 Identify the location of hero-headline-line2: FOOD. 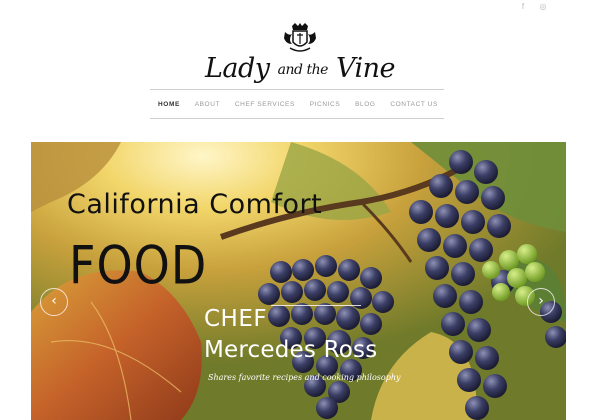
(138, 265).